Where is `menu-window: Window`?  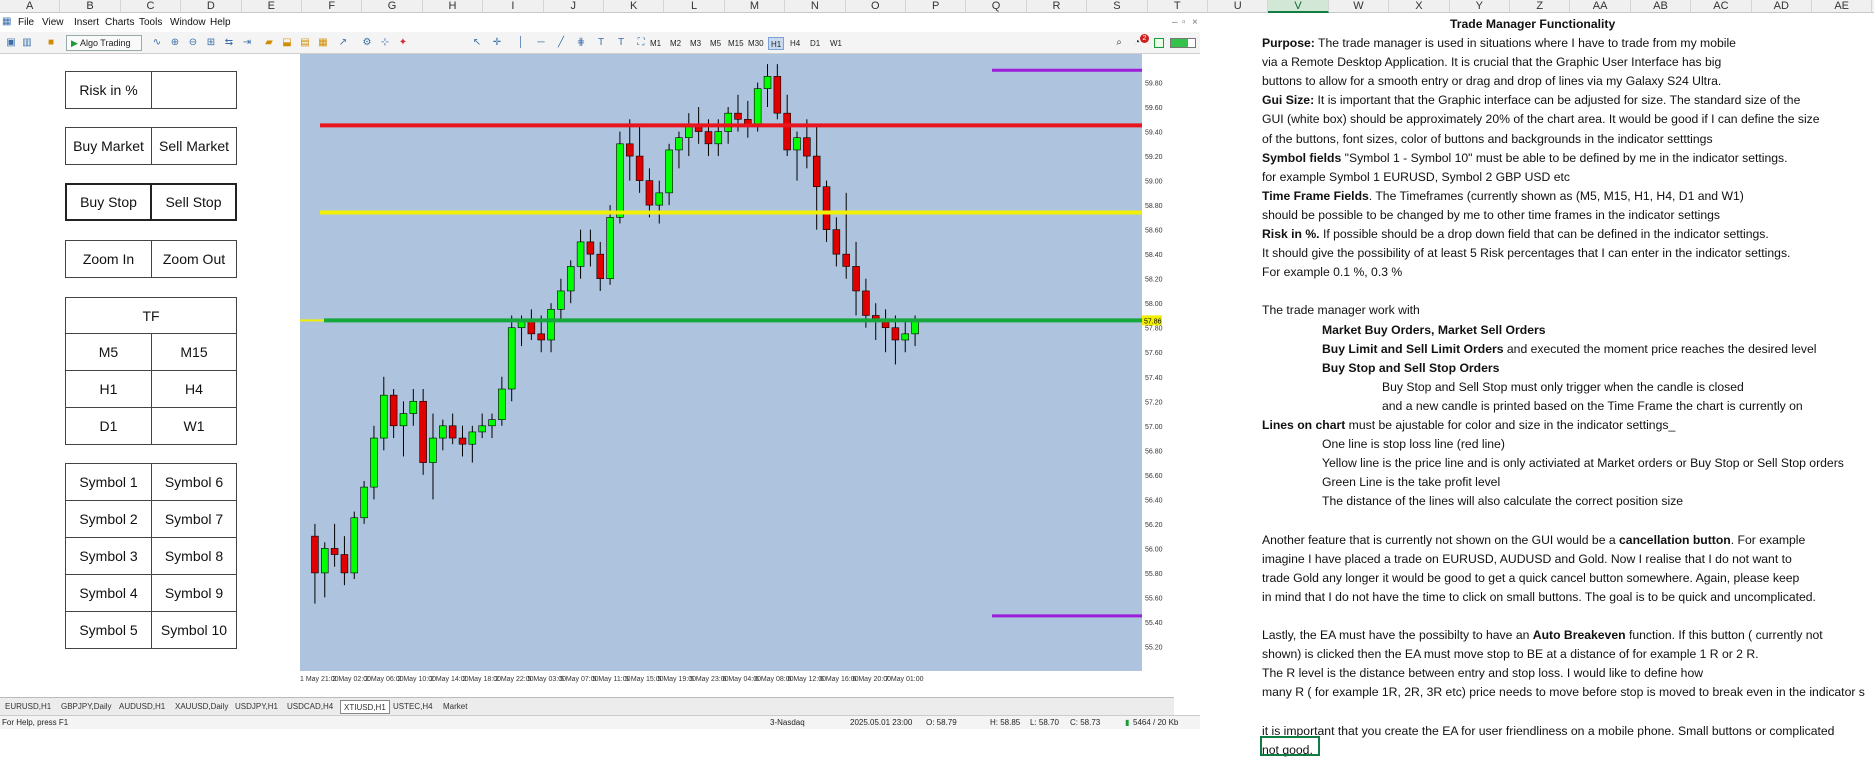 menu-window: Window is located at coordinates (188, 22).